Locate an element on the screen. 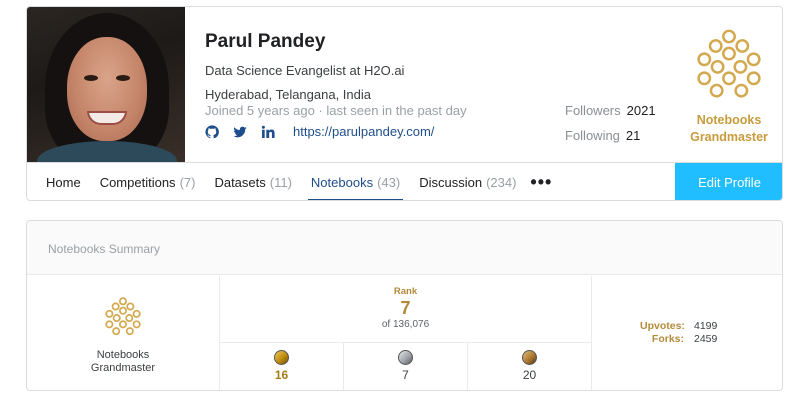 This screenshot has height=402, width=800. bronze-medal-icon is located at coordinates (529, 357).